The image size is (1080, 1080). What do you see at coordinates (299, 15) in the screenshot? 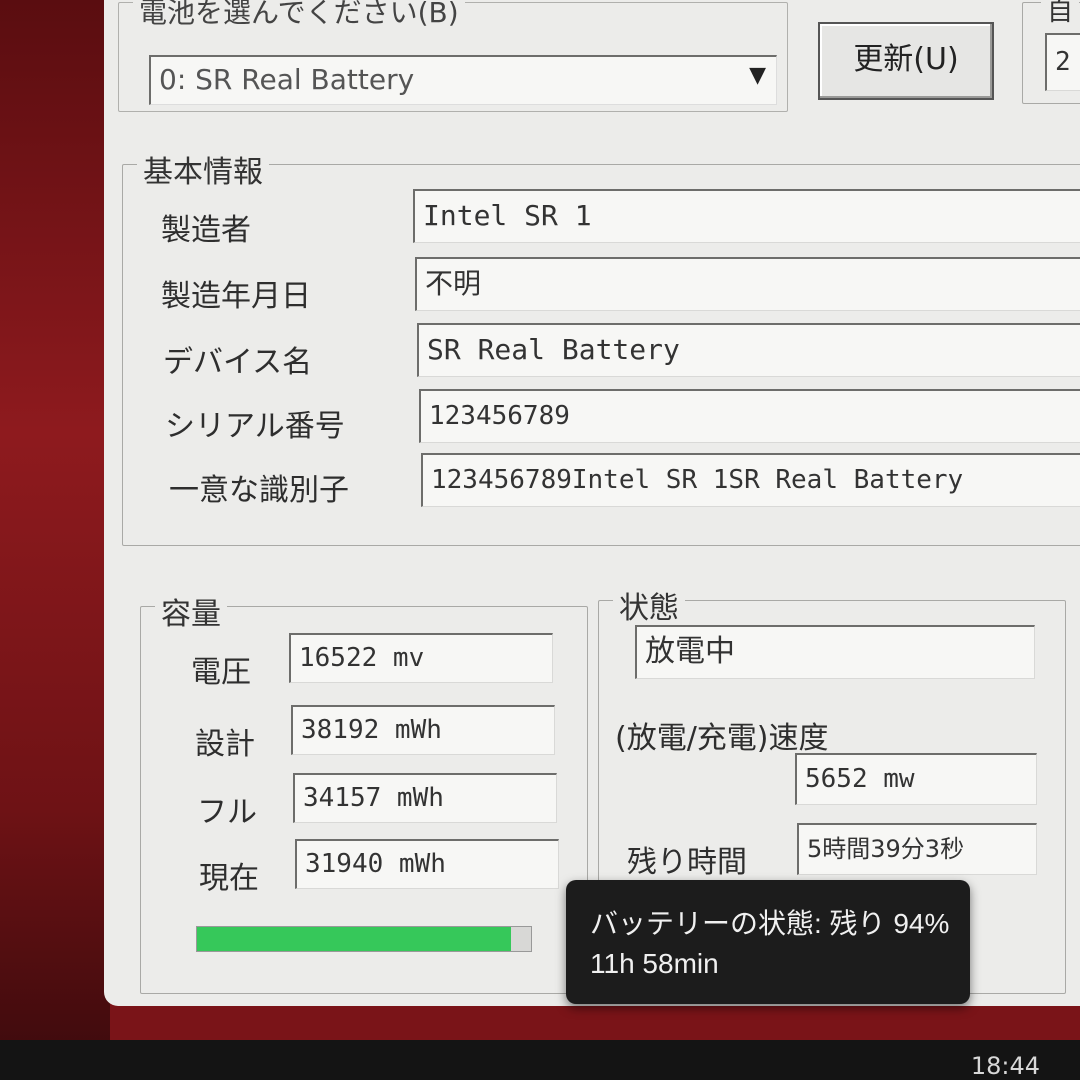
I see `battery-select-label: 電池を選んでください(B)` at bounding box center [299, 15].